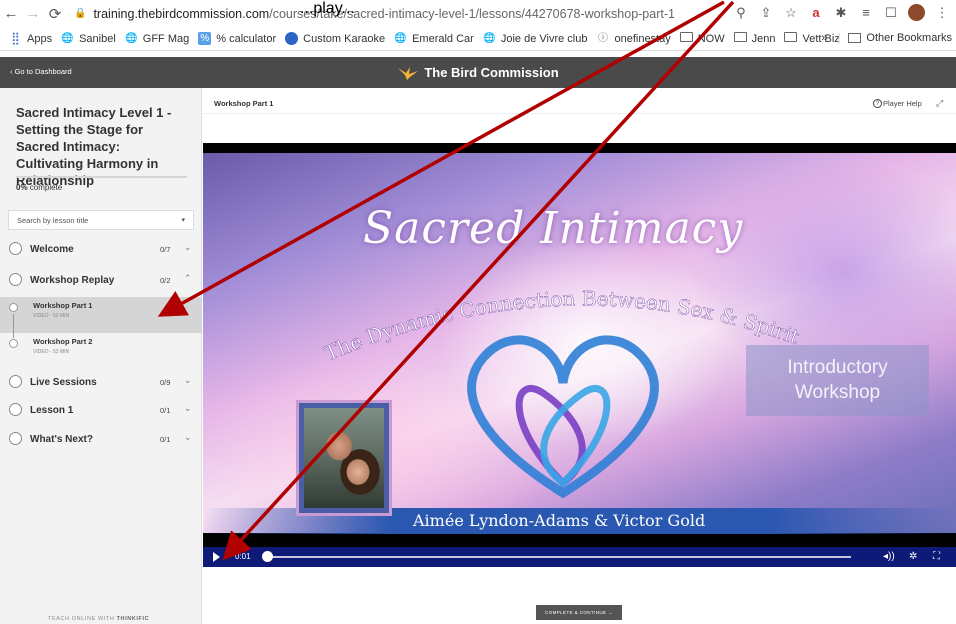 This screenshot has height=624, width=956. What do you see at coordinates (46, 187) in the screenshot?
I see `progress-label: complete` at bounding box center [46, 187].